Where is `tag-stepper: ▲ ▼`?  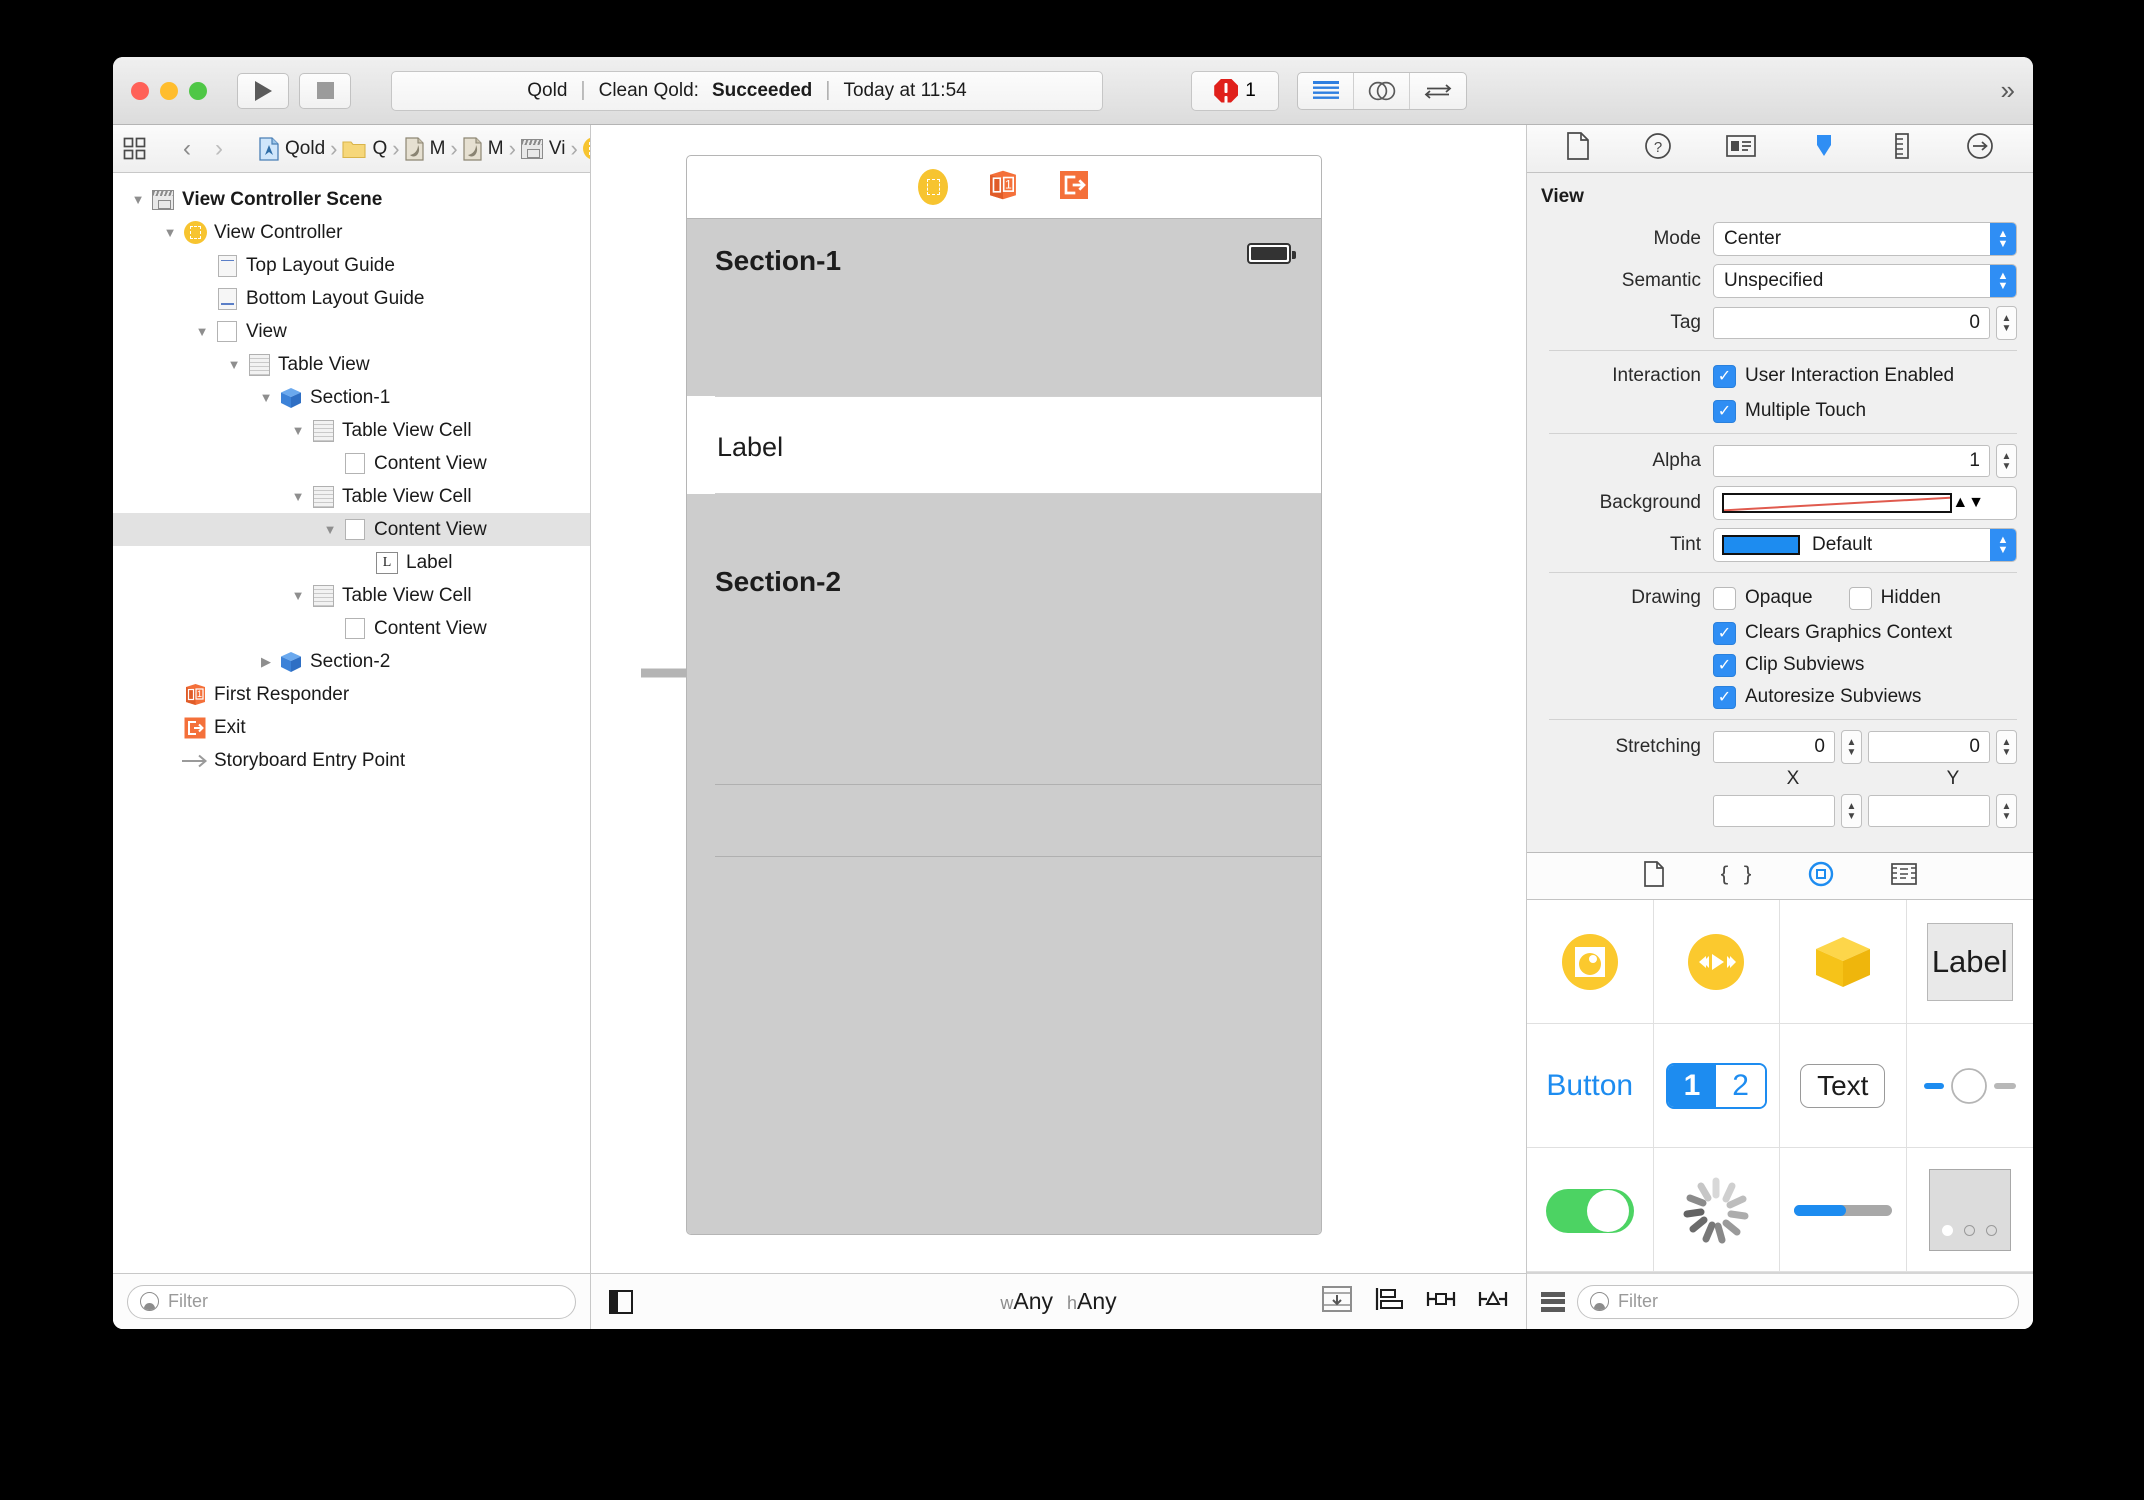 tag-stepper: ▲ ▼ is located at coordinates (2006, 323).